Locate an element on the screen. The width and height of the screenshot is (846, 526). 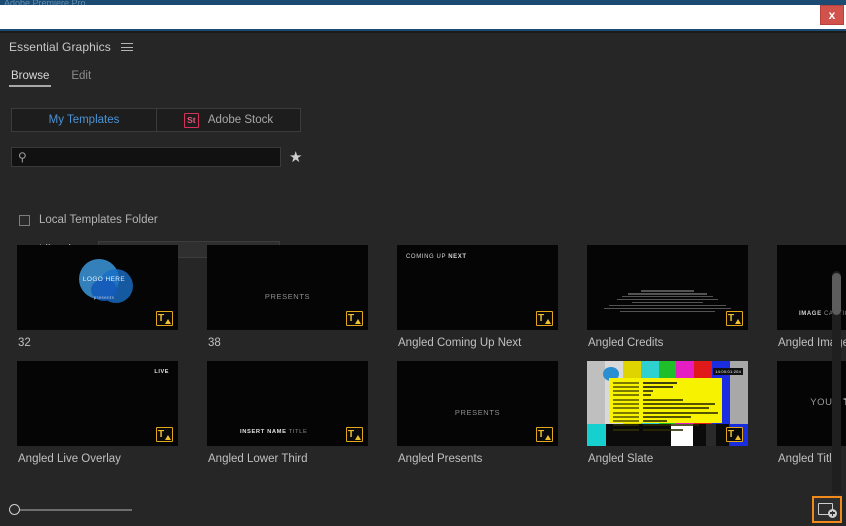
template-name: Angled Lower Third is located at coordinates (258, 459).